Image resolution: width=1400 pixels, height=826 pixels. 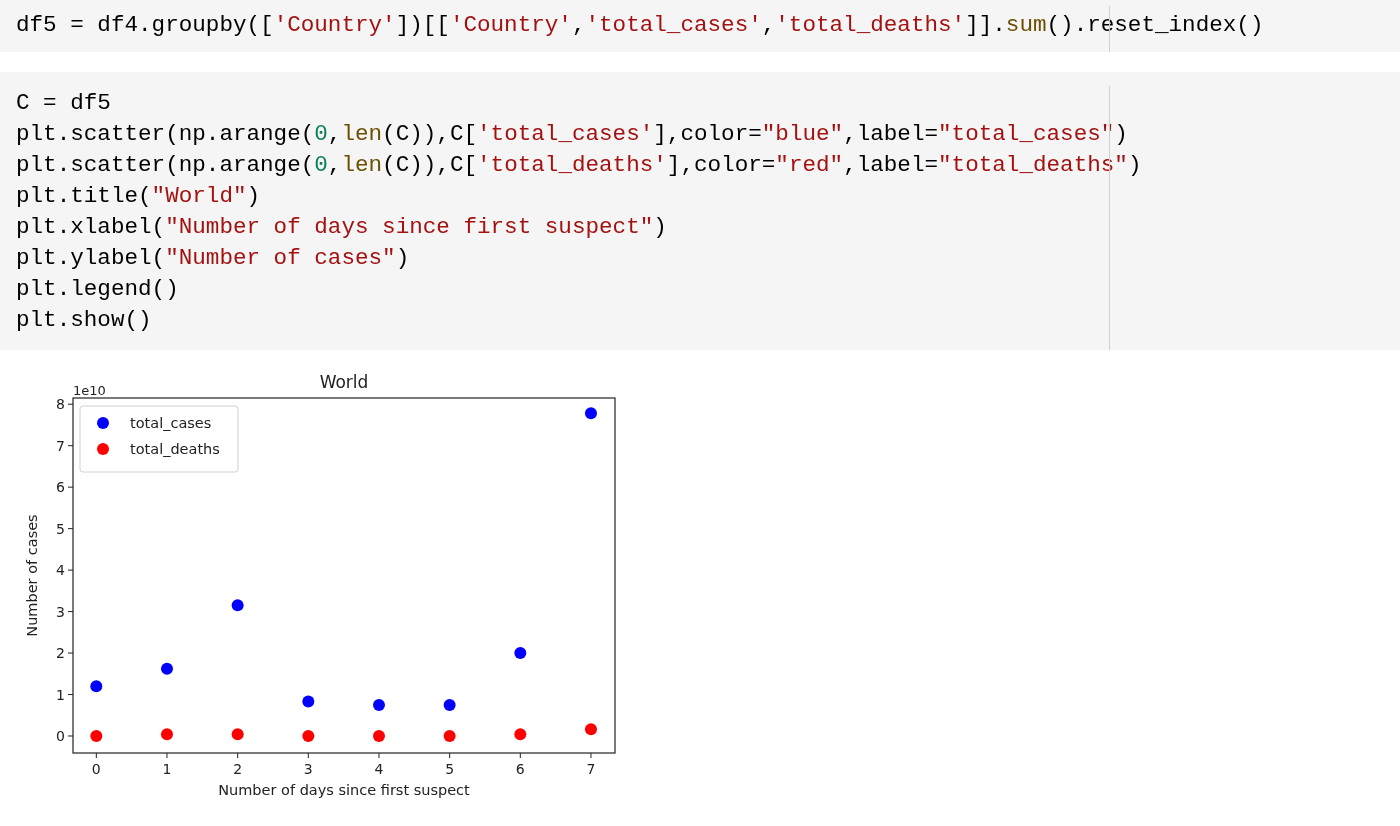 I want to click on y-tick-label: 3, so click(x=60, y=611).